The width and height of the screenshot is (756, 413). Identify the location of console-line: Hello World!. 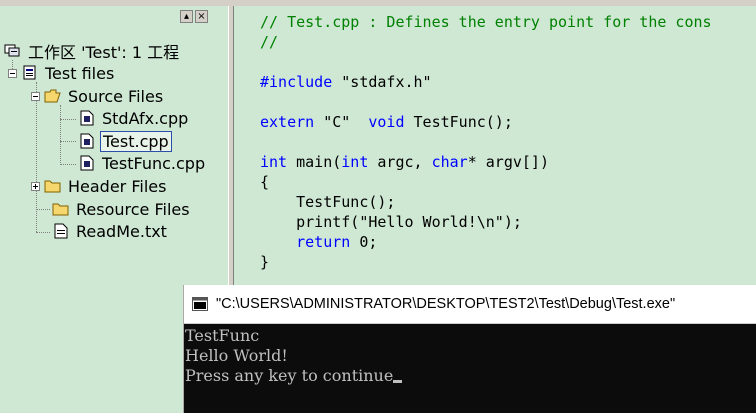
(236, 355).